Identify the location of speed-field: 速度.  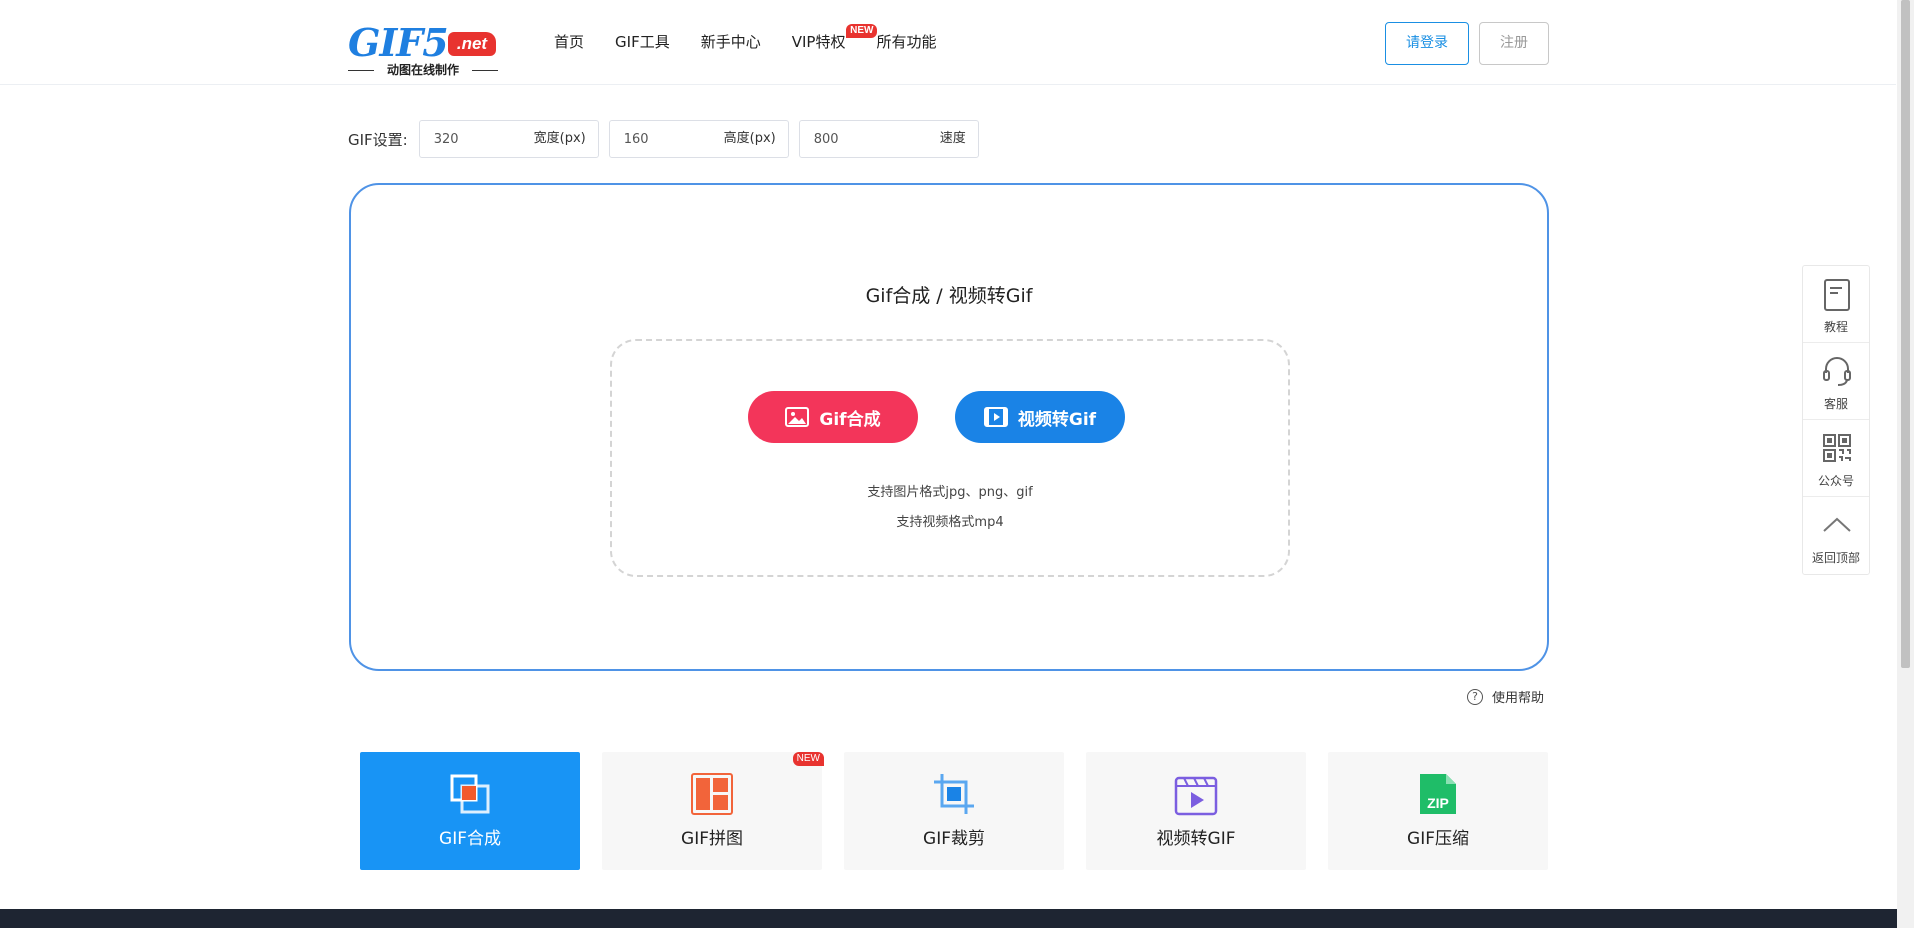
(888, 139).